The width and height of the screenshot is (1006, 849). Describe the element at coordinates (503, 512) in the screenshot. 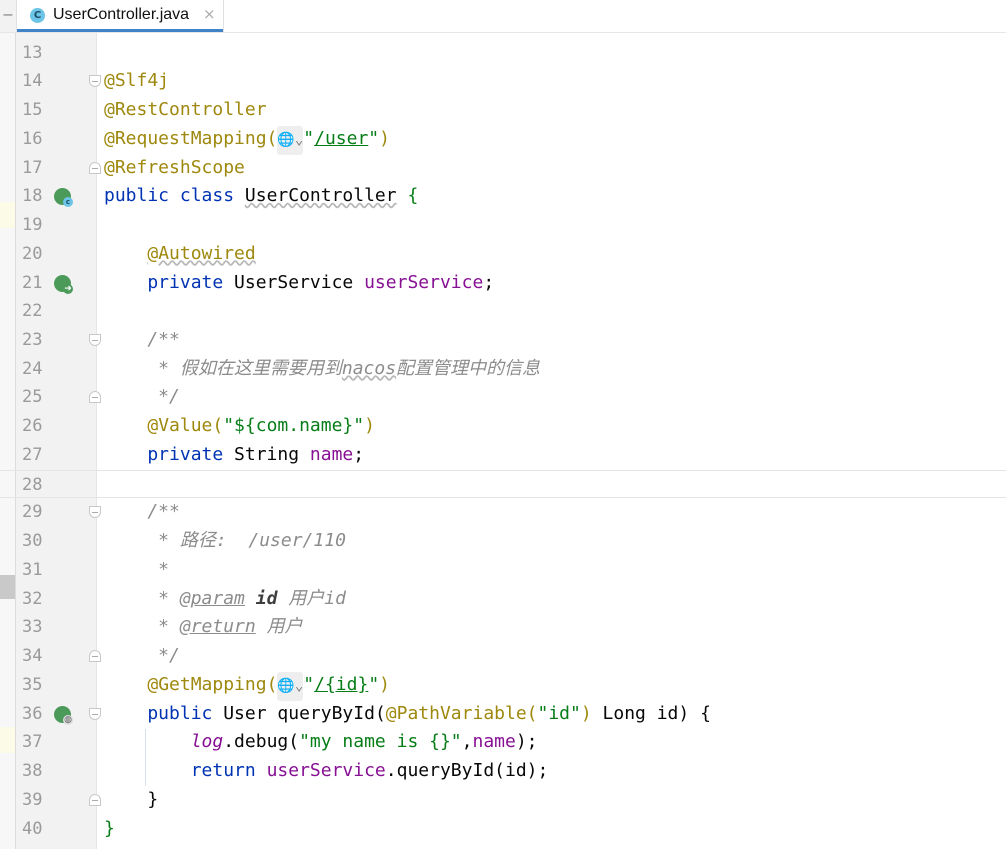

I see `code-line: 29 /**` at that location.